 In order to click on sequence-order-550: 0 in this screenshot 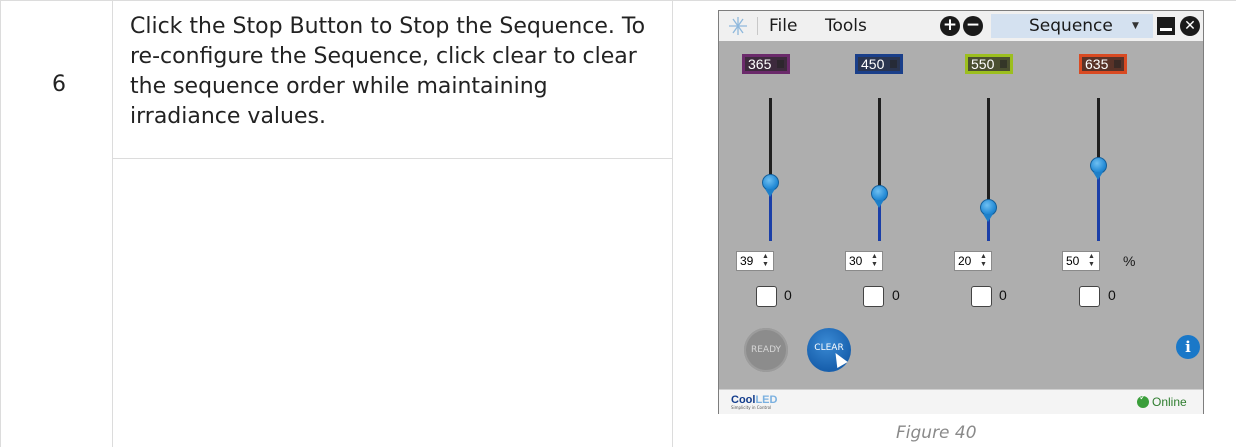, I will do `click(1003, 295)`.